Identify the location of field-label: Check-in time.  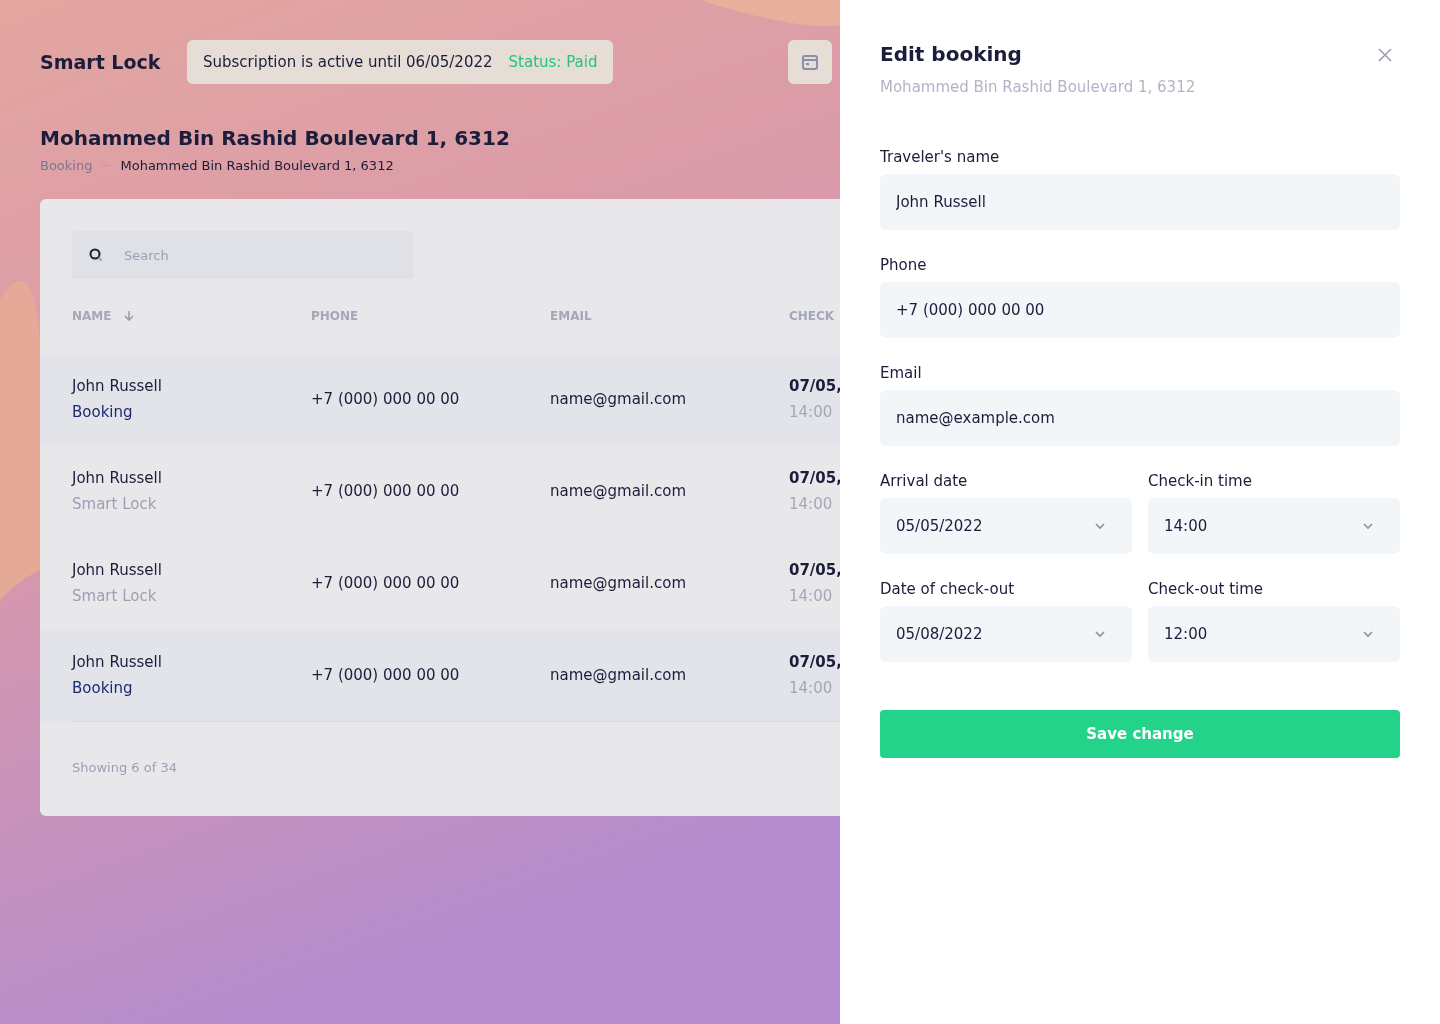
(1200, 481).